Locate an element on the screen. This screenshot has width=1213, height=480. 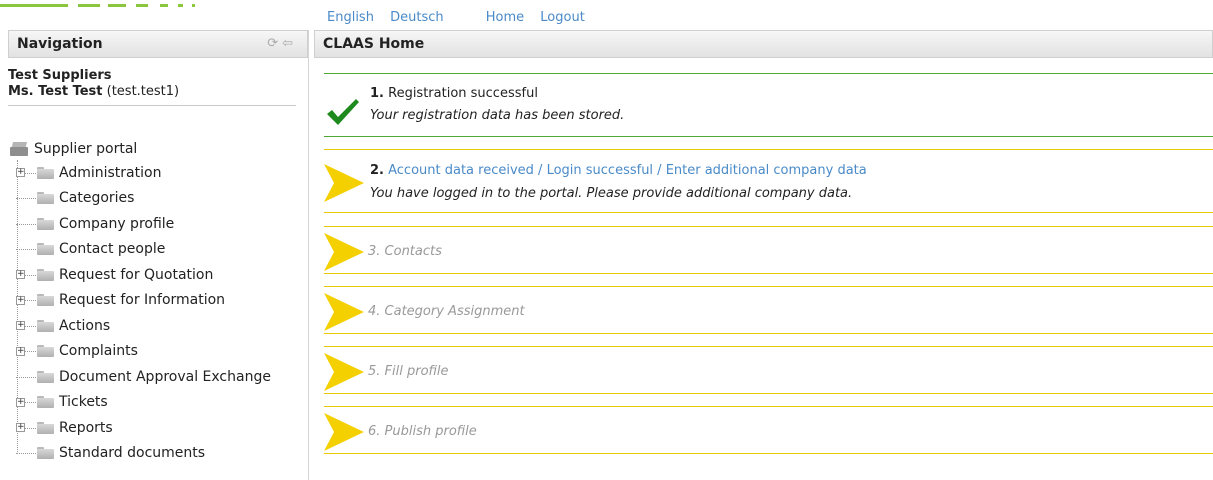
top-links: English Deutsch Home Logout is located at coordinates (462, 18).